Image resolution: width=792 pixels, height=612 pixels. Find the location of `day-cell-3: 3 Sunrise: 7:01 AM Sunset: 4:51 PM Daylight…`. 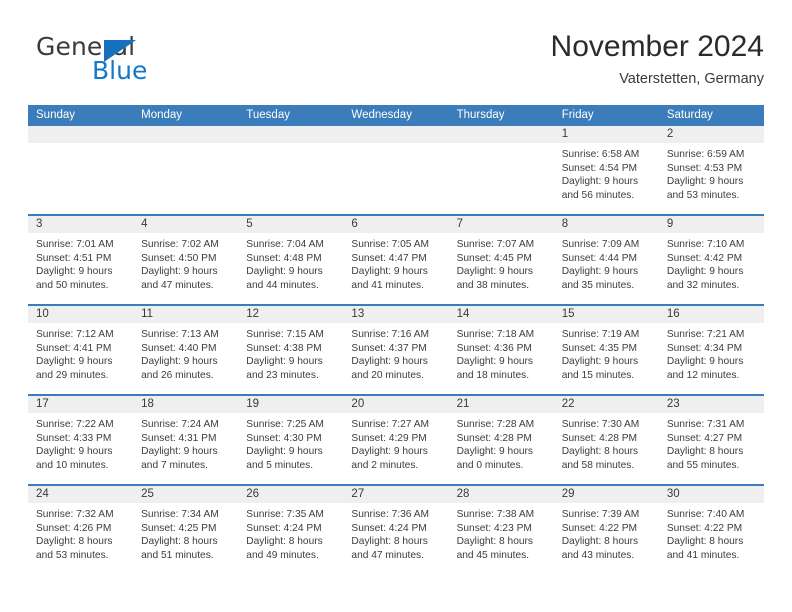

day-cell-3: 3 Sunrise: 7:01 AM Sunset: 4:51 PM Daylight… is located at coordinates (81, 260).